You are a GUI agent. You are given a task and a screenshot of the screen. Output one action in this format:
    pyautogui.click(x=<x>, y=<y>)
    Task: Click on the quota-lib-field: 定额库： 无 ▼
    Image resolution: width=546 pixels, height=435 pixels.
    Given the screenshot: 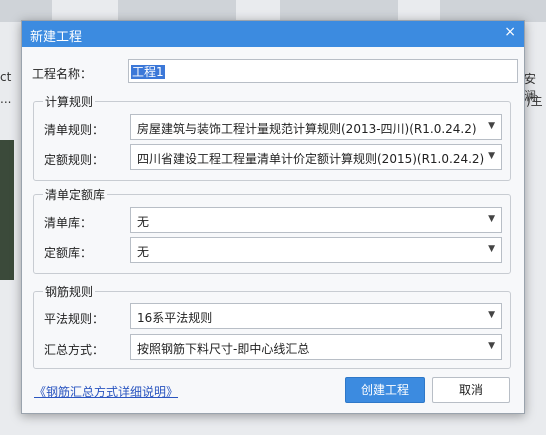 What is the action you would take?
    pyautogui.click(x=274, y=251)
    